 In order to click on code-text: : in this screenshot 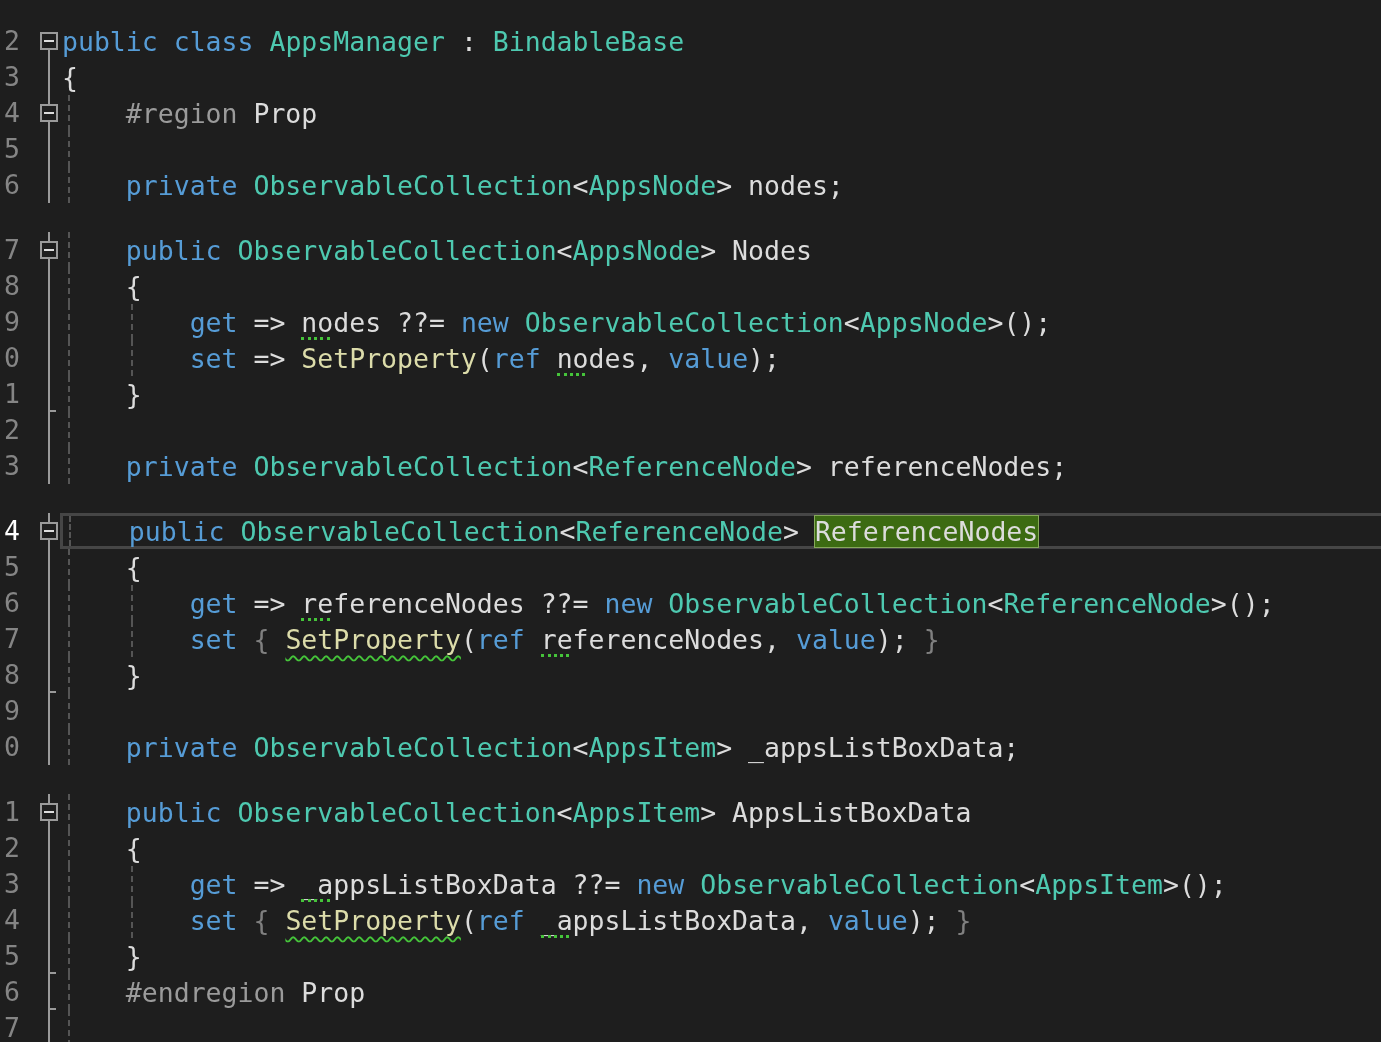, I will do `click(468, 41)`.